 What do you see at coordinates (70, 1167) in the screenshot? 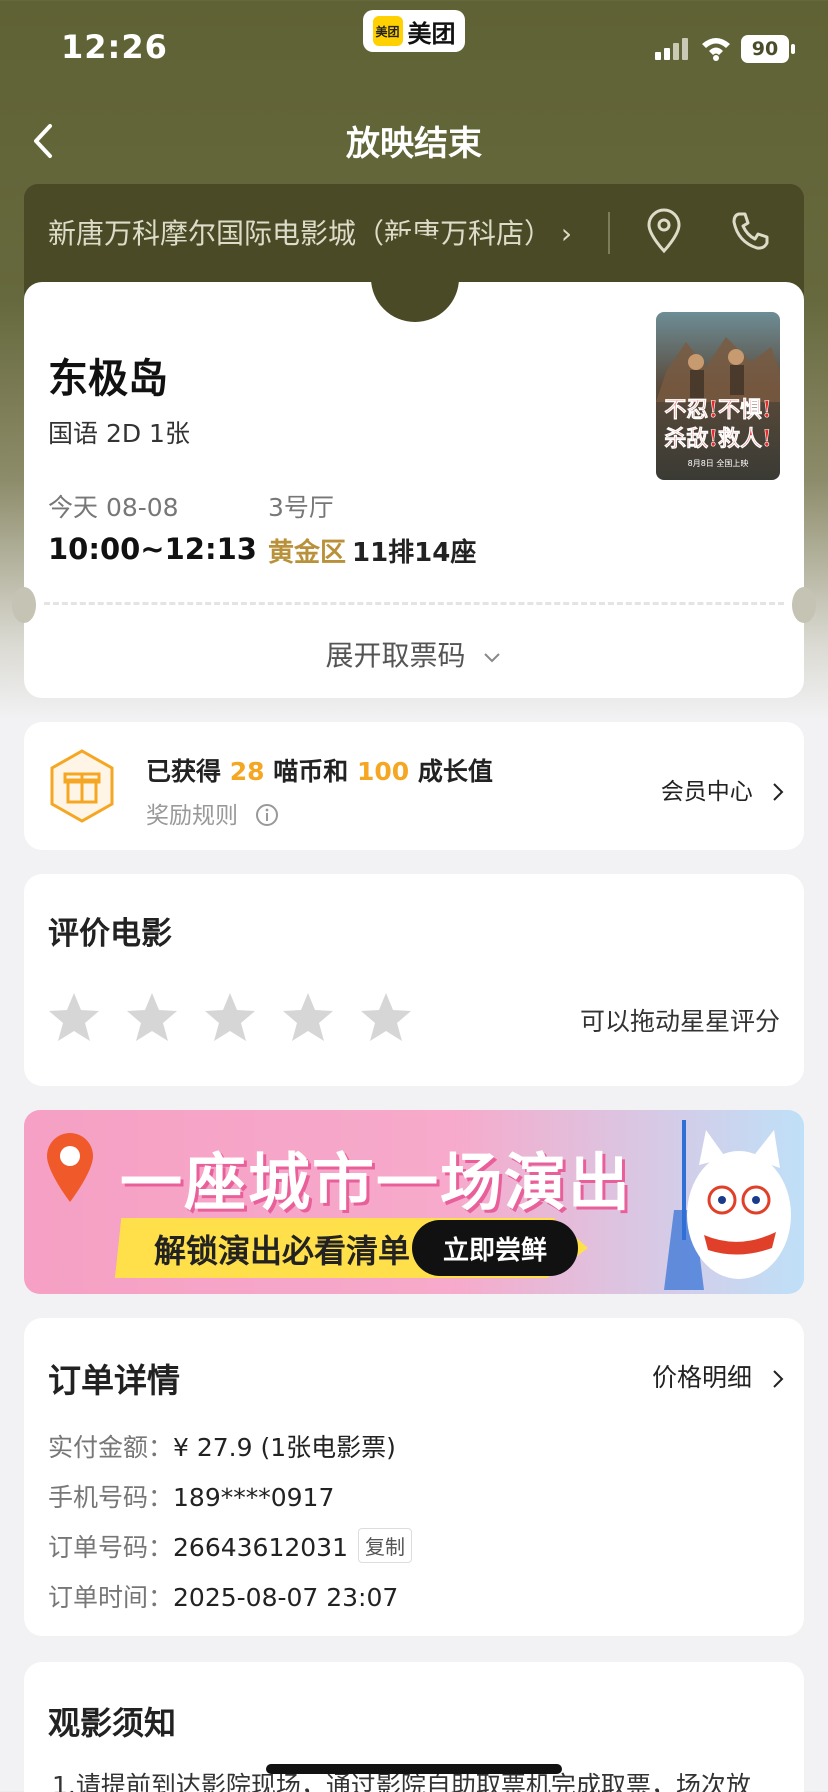
I see `location-pin-icon` at bounding box center [70, 1167].